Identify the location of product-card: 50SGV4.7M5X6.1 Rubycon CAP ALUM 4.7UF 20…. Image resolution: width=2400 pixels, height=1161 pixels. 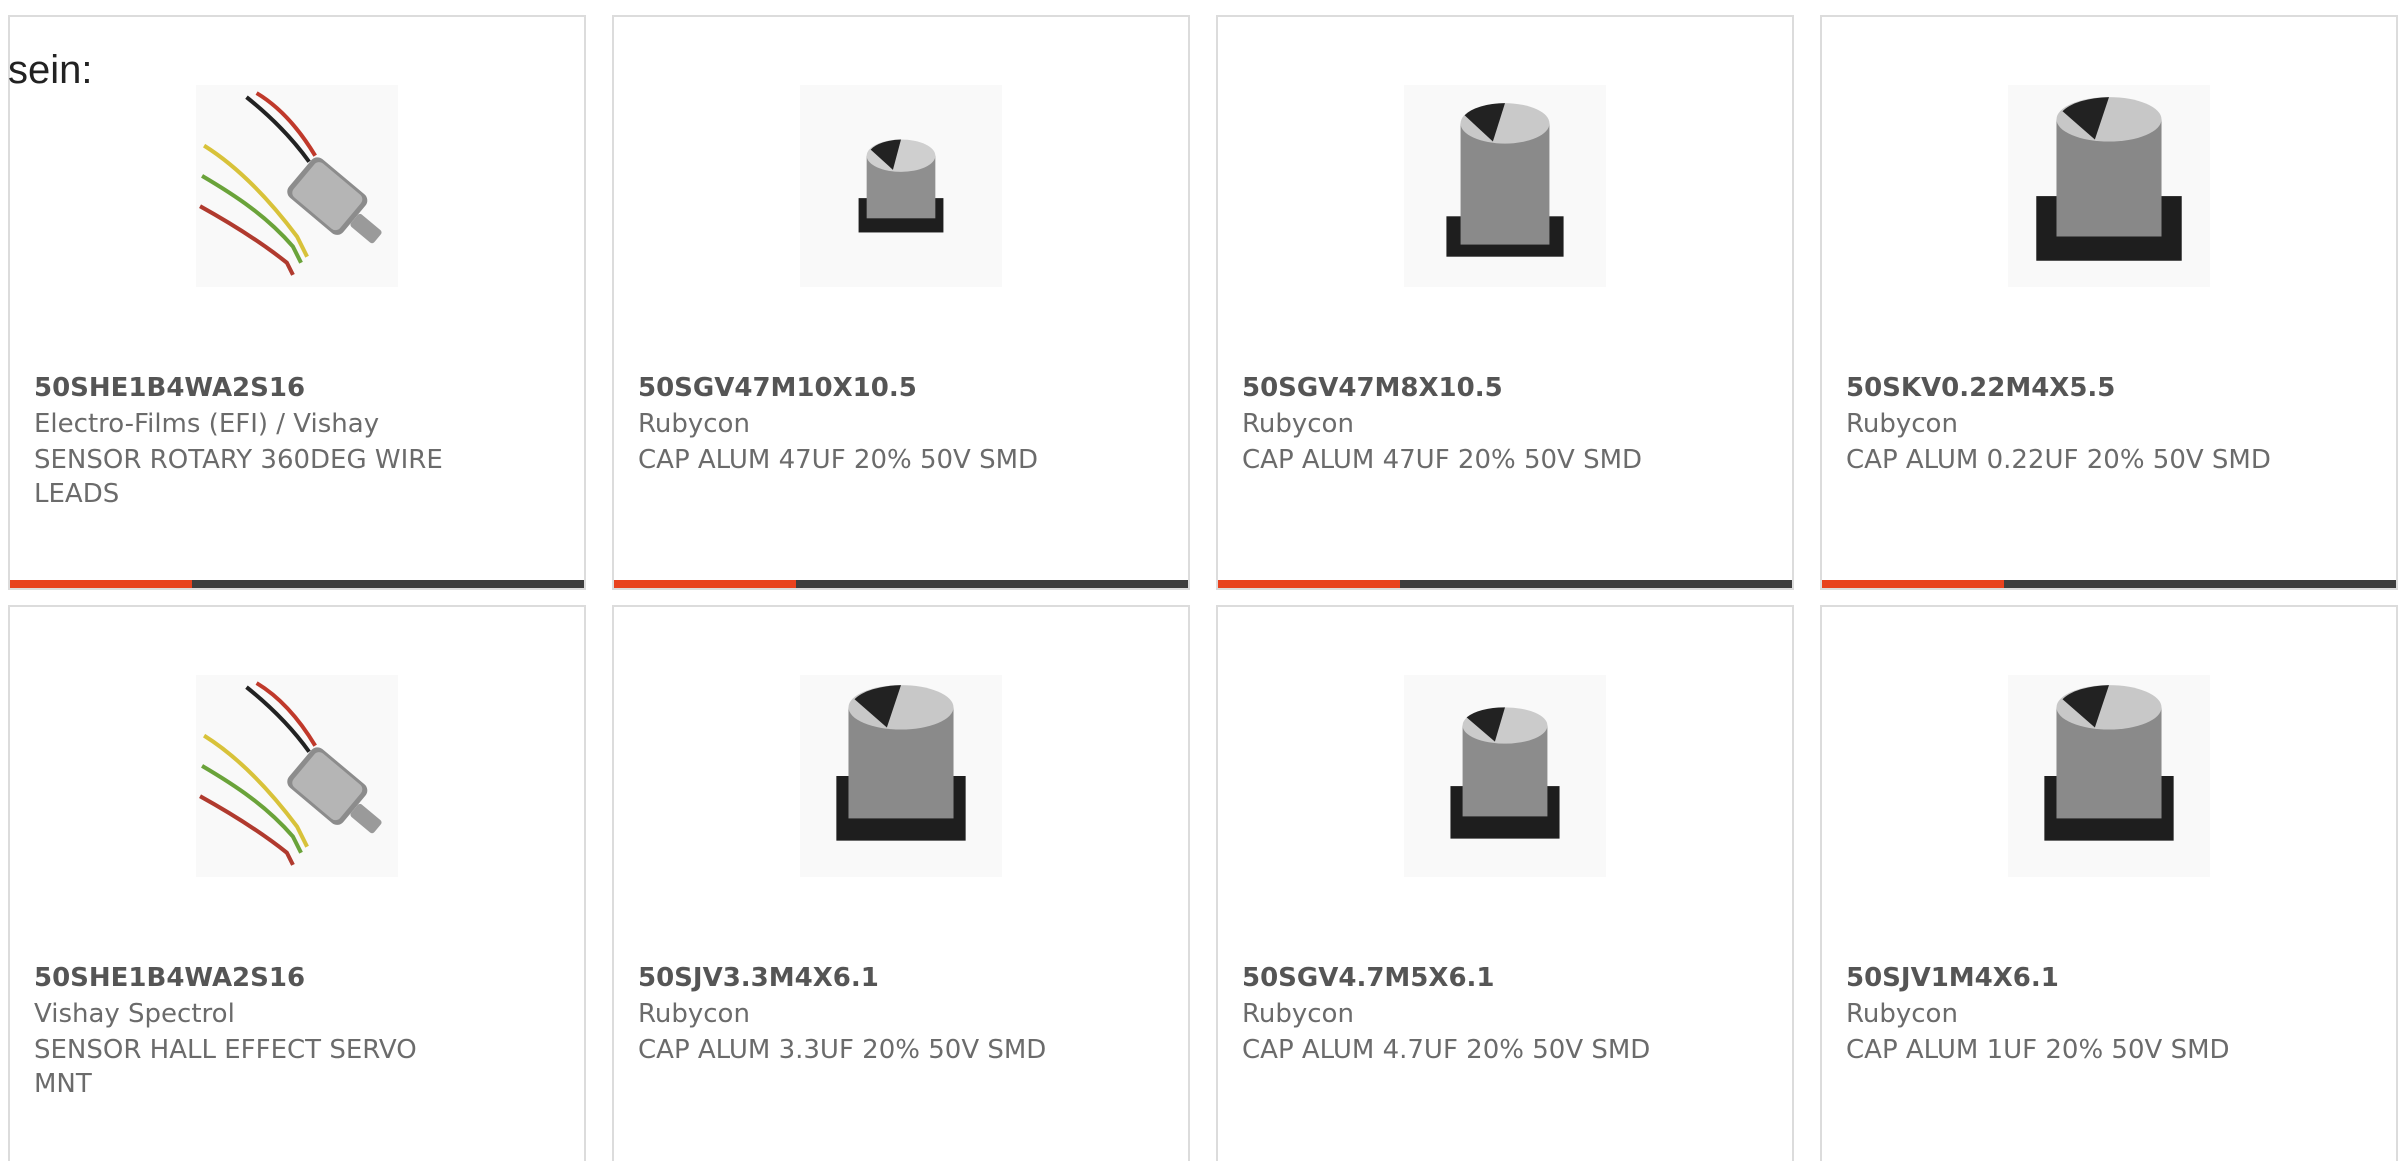
(1505, 883).